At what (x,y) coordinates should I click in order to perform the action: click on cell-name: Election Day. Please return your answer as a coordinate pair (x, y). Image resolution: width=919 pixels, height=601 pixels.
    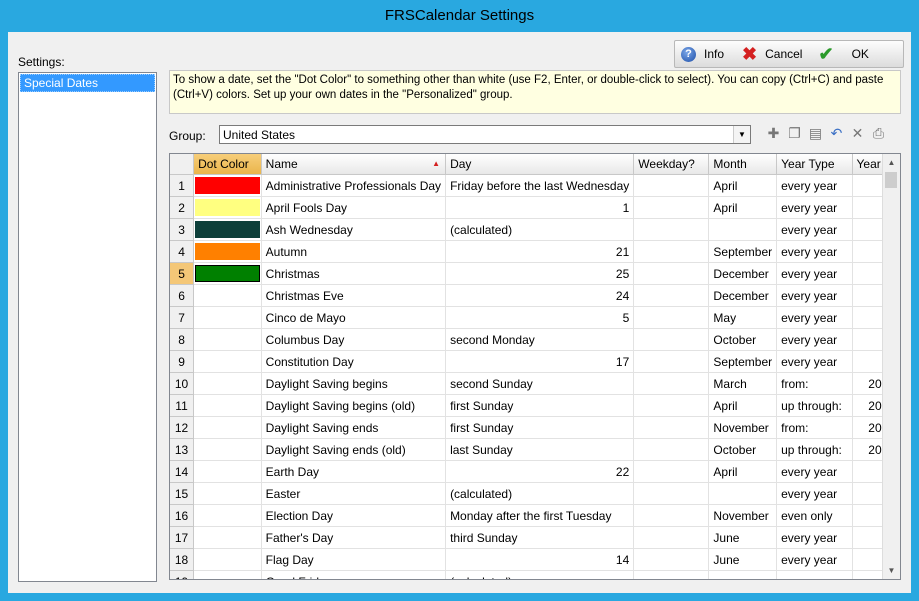
    Looking at the image, I should click on (354, 515).